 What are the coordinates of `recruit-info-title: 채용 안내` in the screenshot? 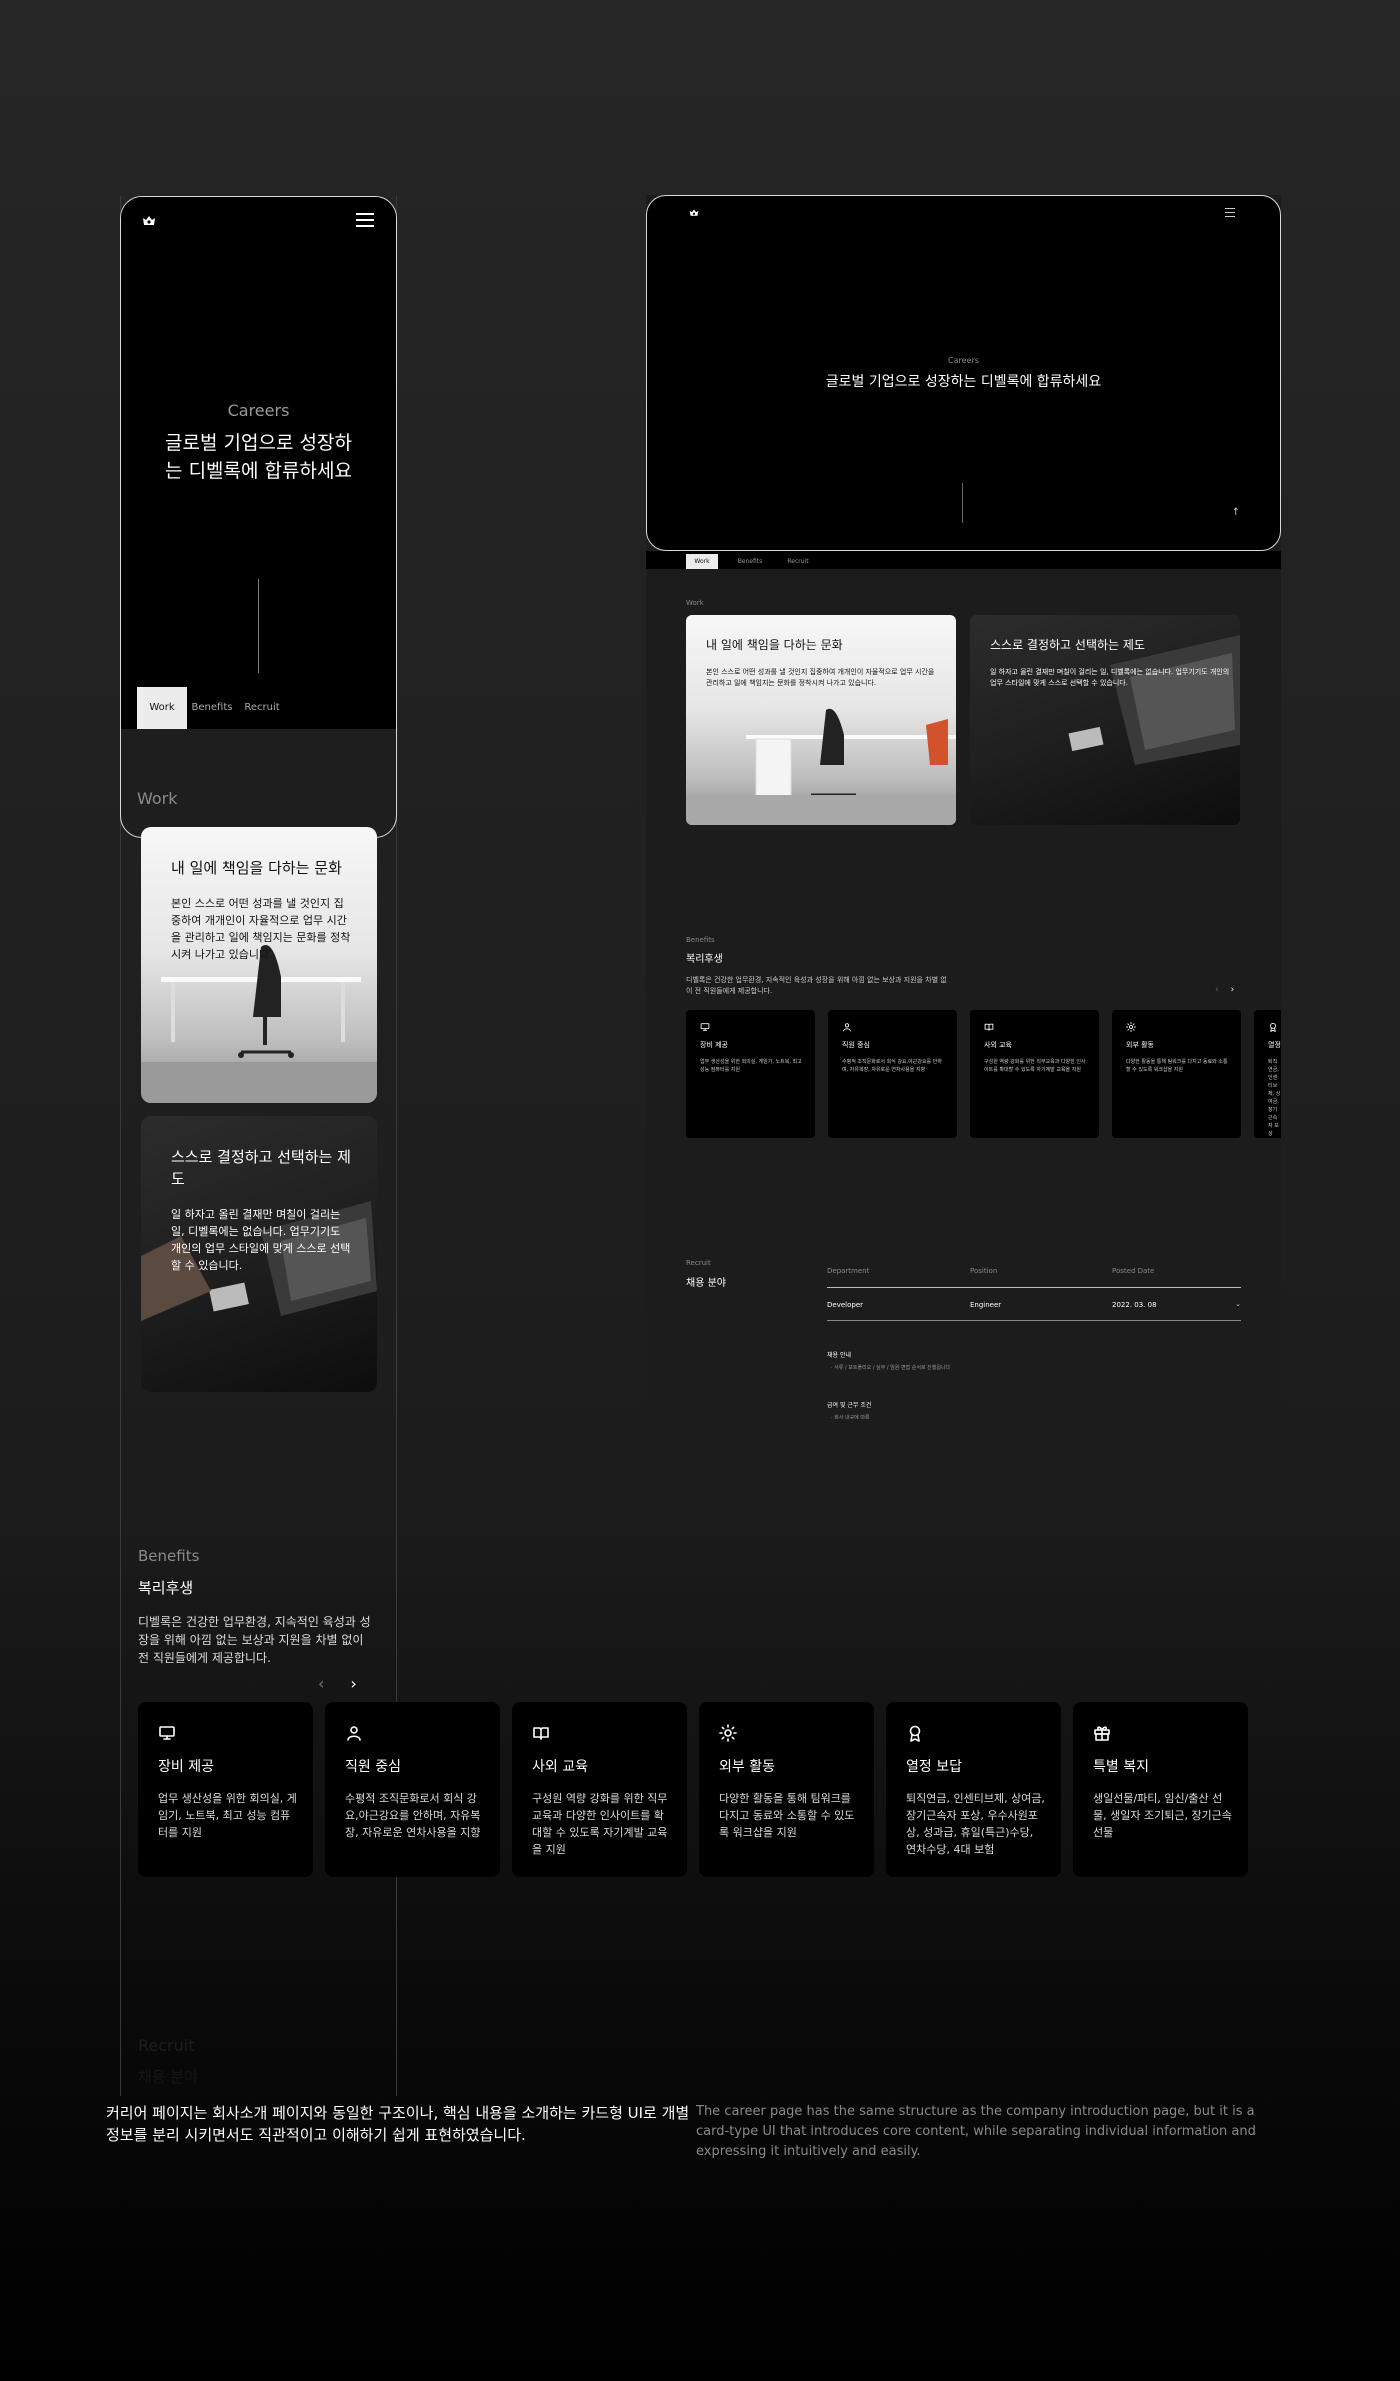 It's located at (839, 1355).